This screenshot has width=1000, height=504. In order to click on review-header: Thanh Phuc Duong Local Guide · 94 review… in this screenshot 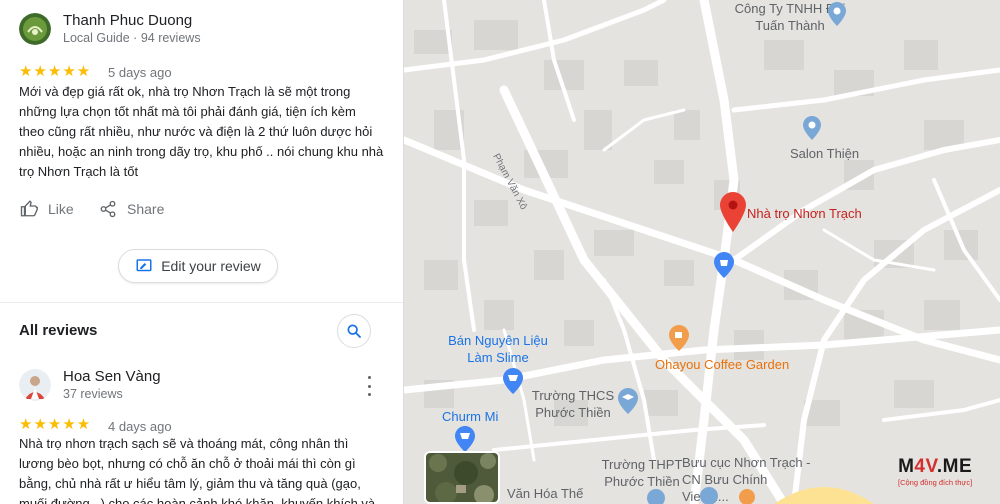, I will do `click(110, 28)`.